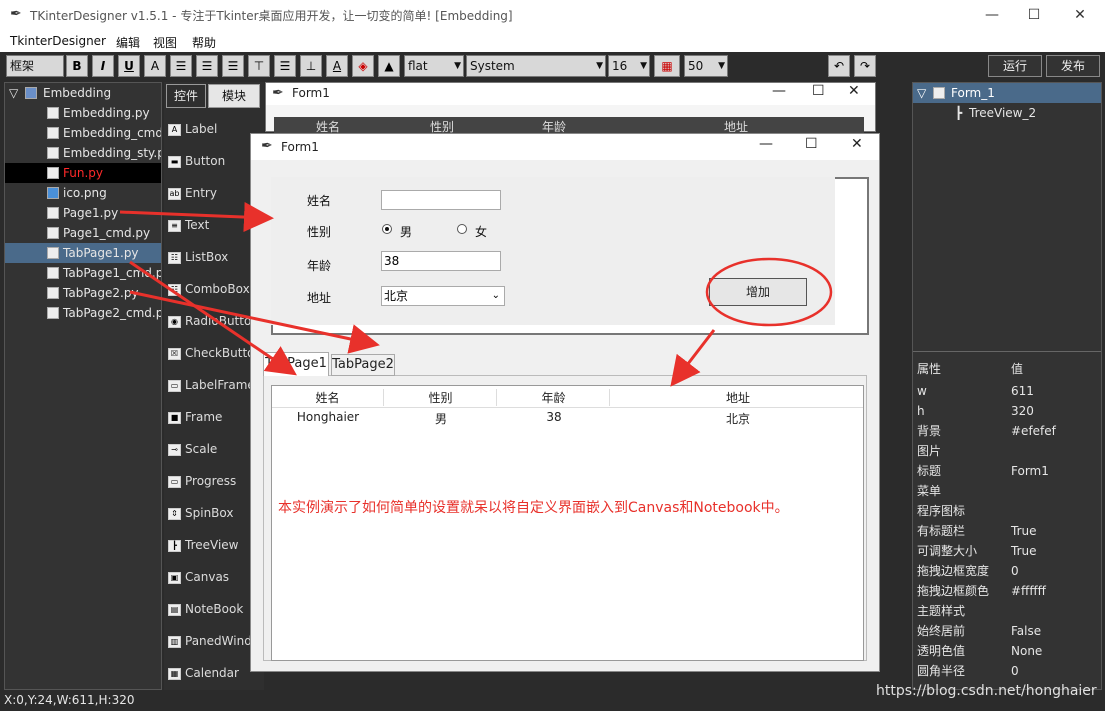 The image size is (1105, 711). Describe the element at coordinates (214, 449) in the screenshot. I see `widget-item: ⊸ Scale` at that location.